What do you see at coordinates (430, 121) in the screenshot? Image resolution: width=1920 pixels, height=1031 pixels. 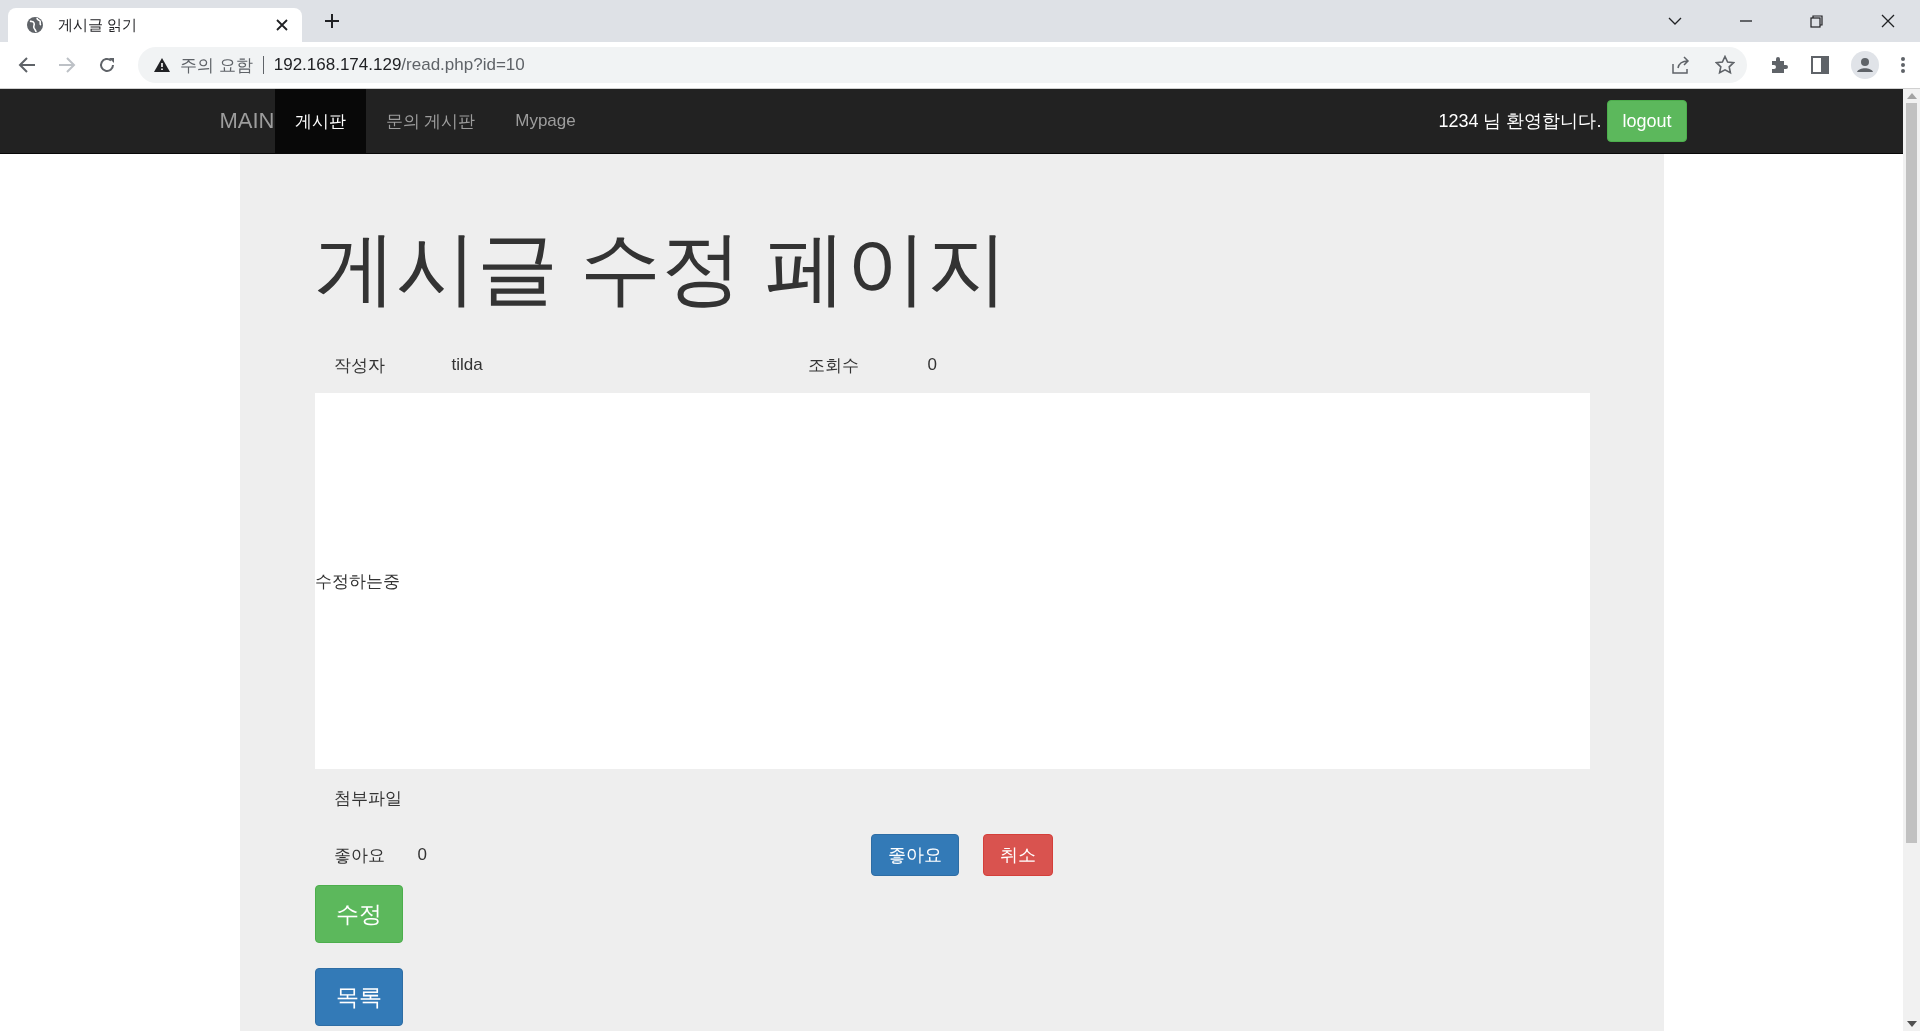 I see `nav-link: 문의 게시판` at bounding box center [430, 121].